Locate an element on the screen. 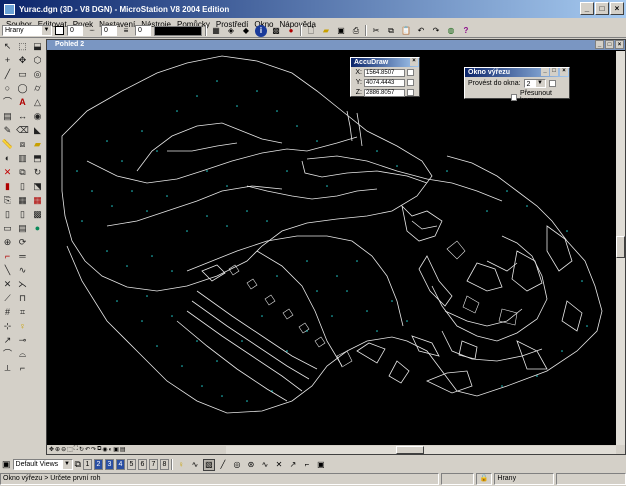  open-folder-icon: ▰ is located at coordinates (326, 31).